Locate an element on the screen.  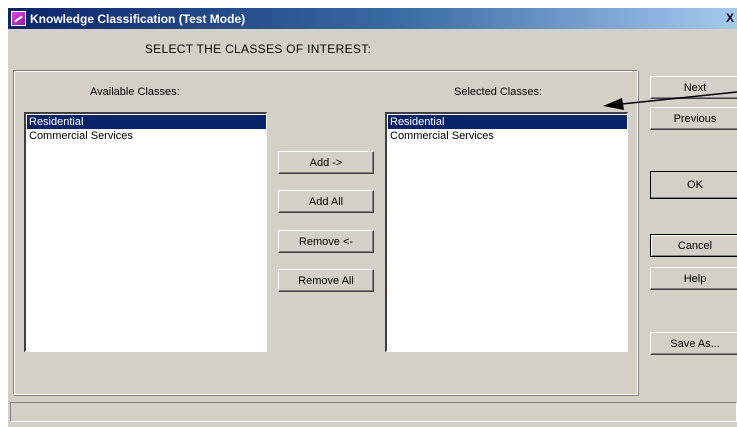
annotation-arrow-icon is located at coordinates (670, 100).